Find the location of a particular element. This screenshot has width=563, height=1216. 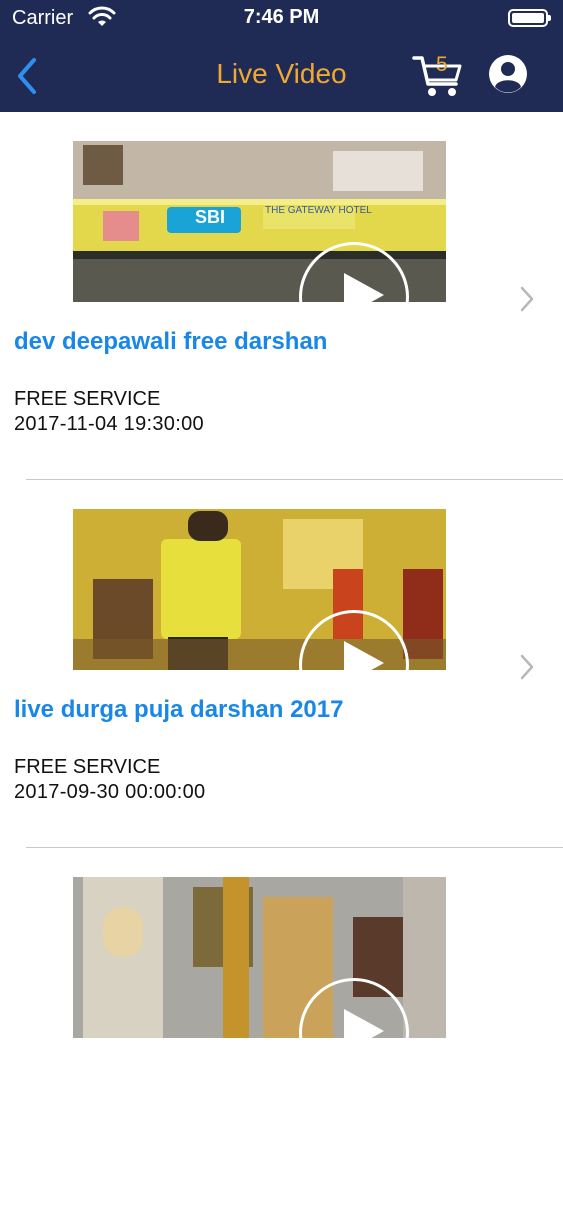

user-icon is located at coordinates (508, 74).